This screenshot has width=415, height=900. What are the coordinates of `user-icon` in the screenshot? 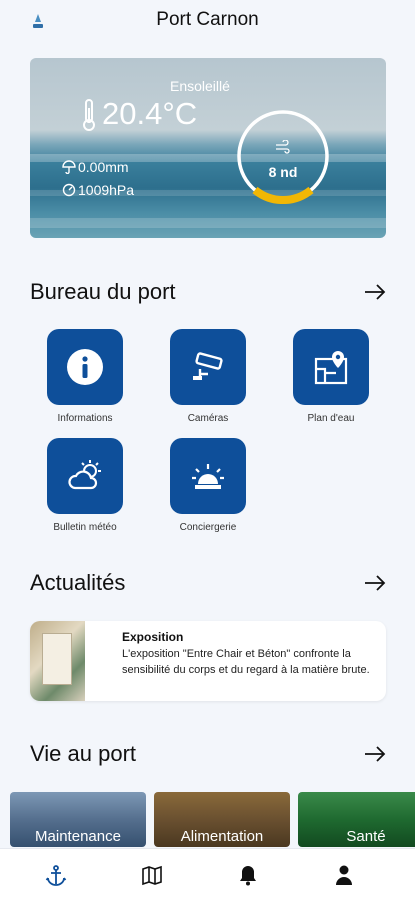 It's located at (344, 875).